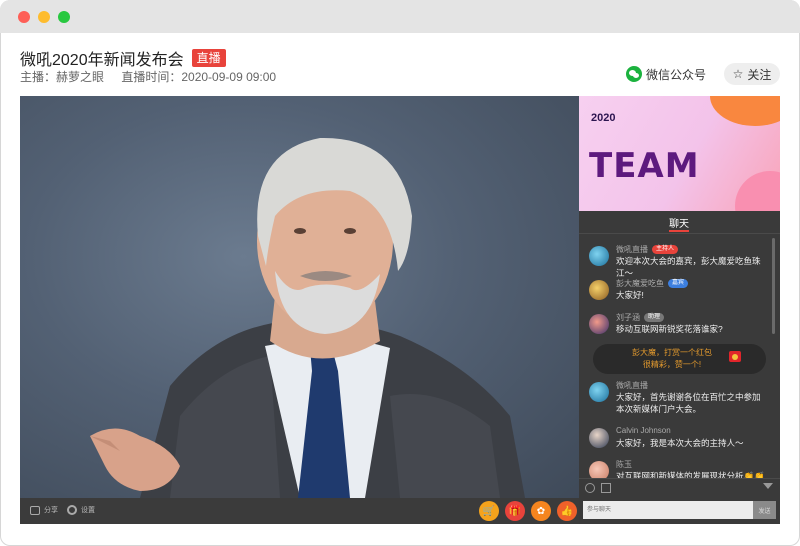 The width and height of the screenshot is (800, 546). Describe the element at coordinates (759, 74) in the screenshot. I see `follow-label: 关注` at that location.